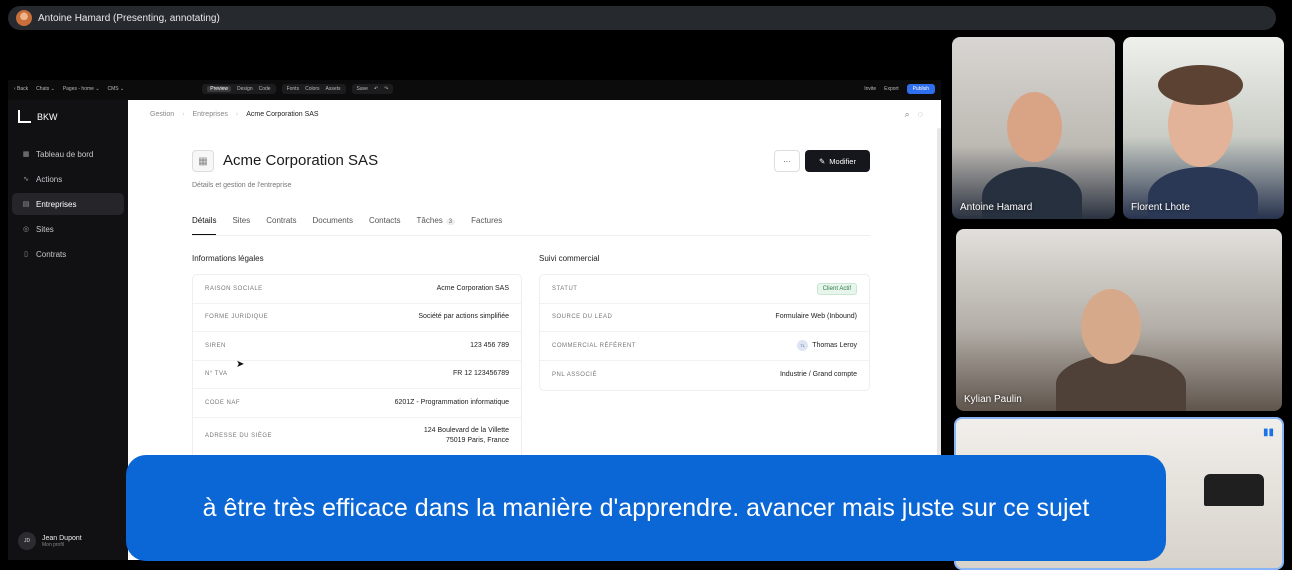  What do you see at coordinates (24, 18) in the screenshot?
I see `presenter-avatar` at bounding box center [24, 18].